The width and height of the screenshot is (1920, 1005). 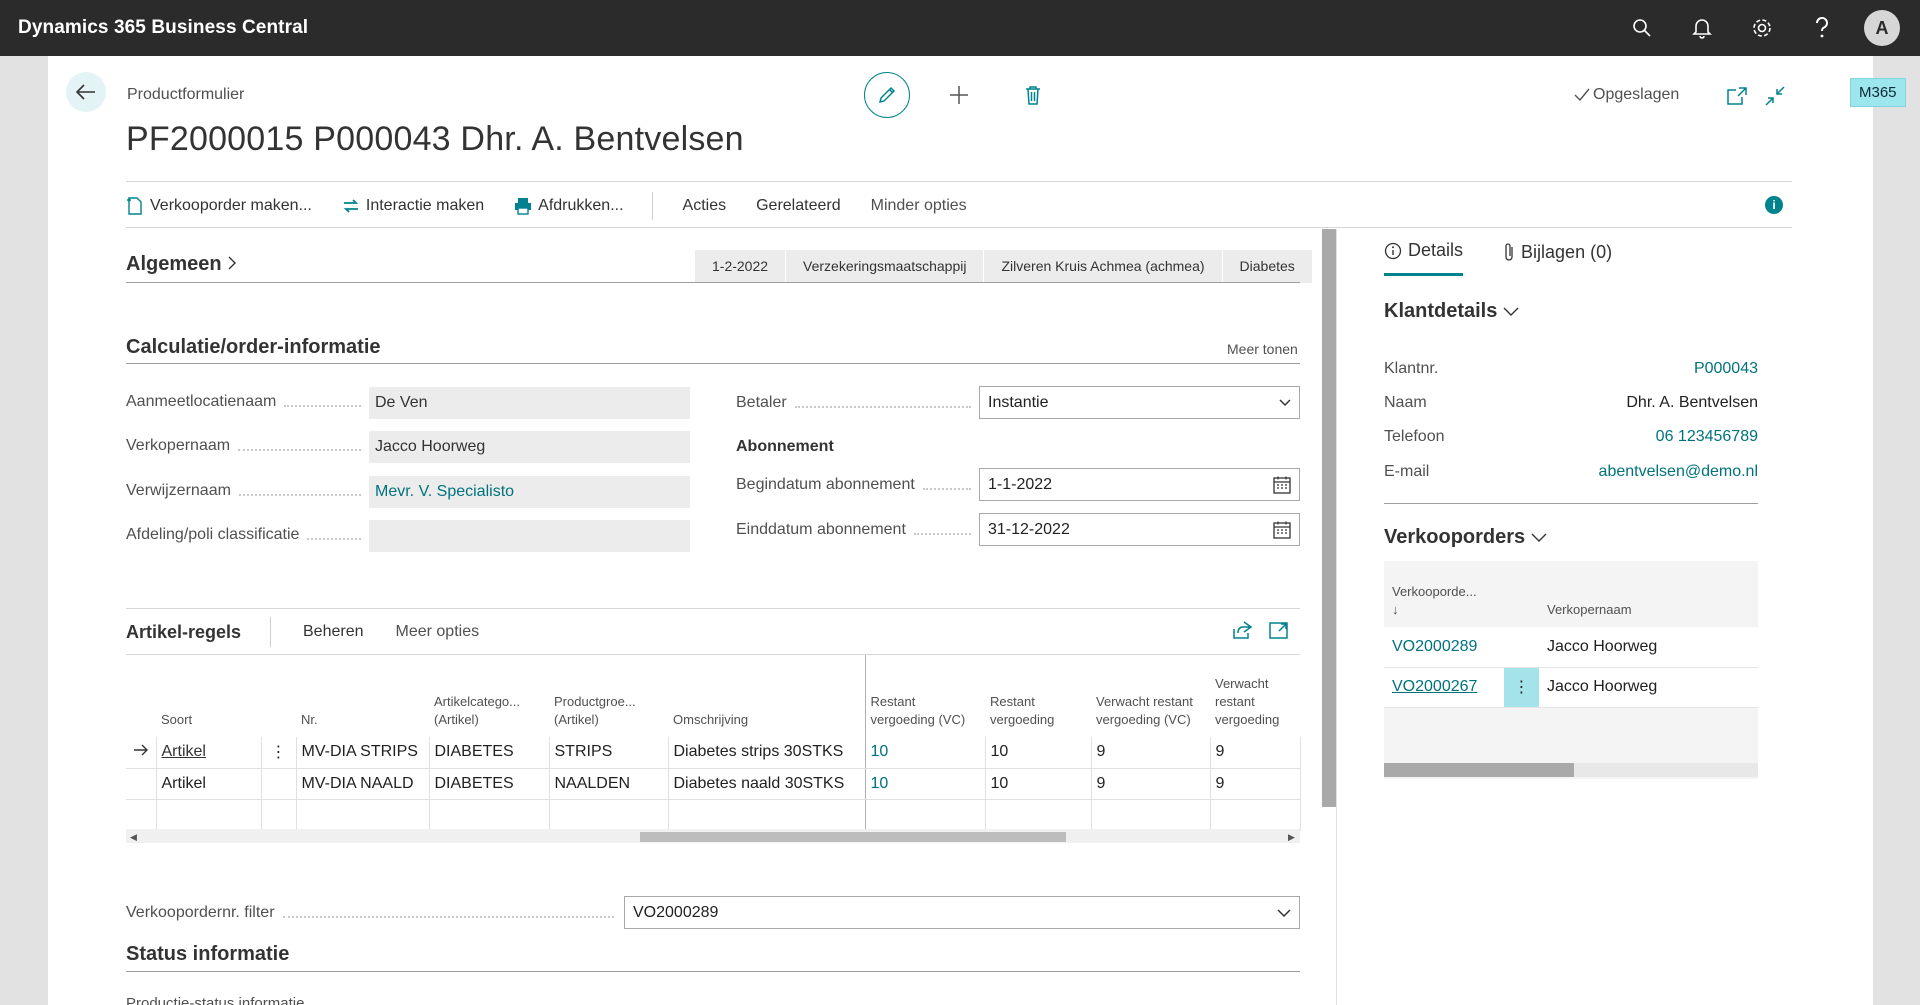 What do you see at coordinates (1557, 258) in the screenshot?
I see `tab-attachments: Bijlagen (0)` at bounding box center [1557, 258].